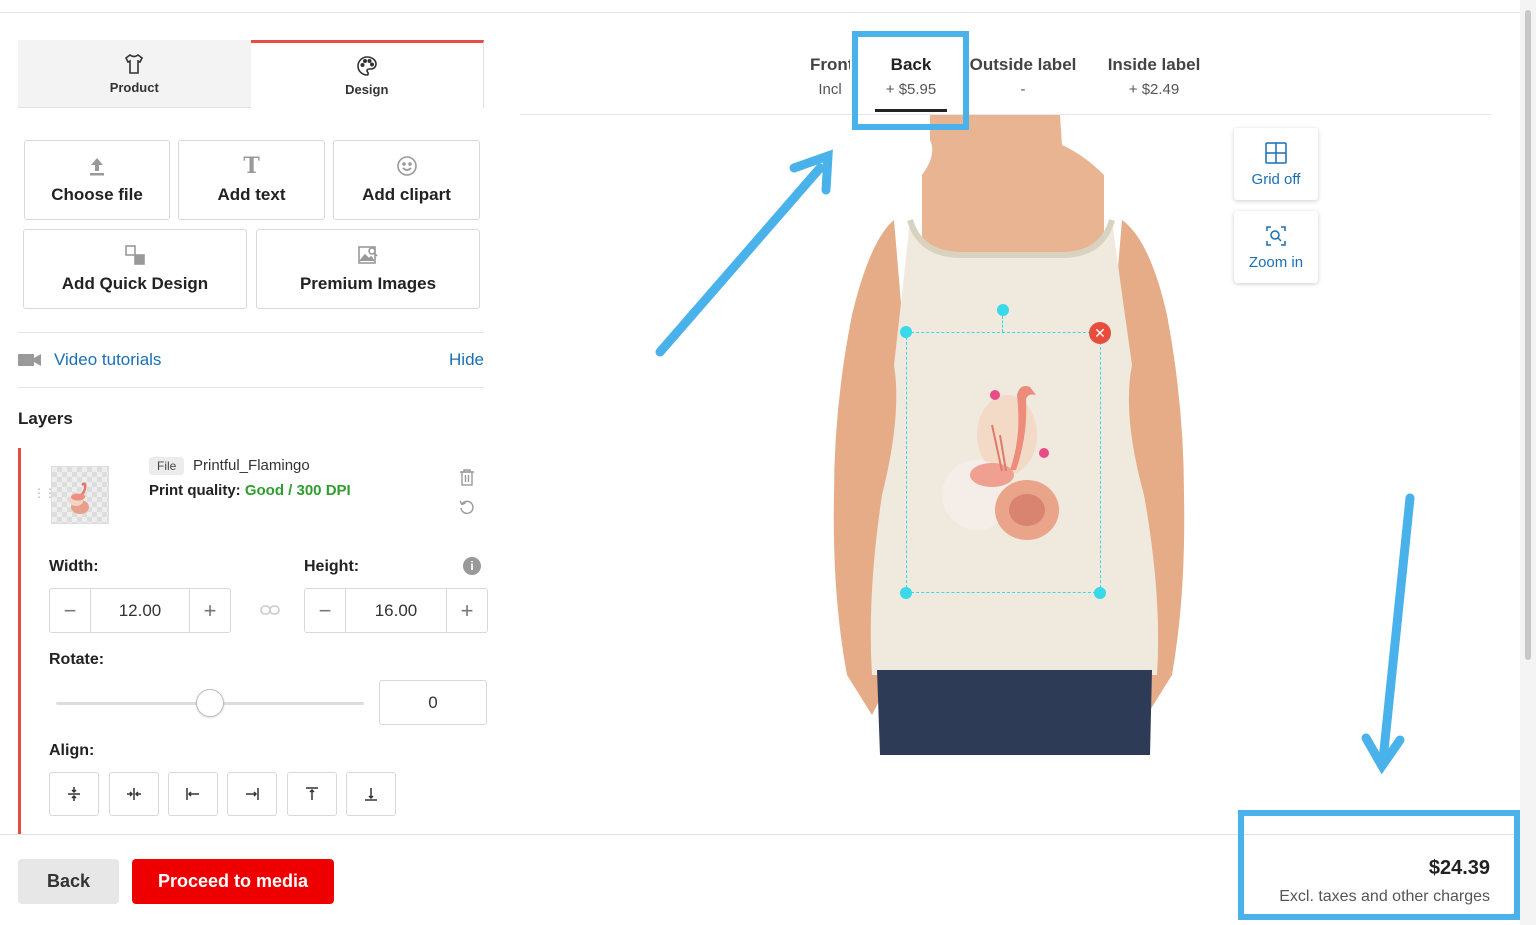  What do you see at coordinates (325, 610) in the screenshot?
I see `height-decrease-button: −` at bounding box center [325, 610].